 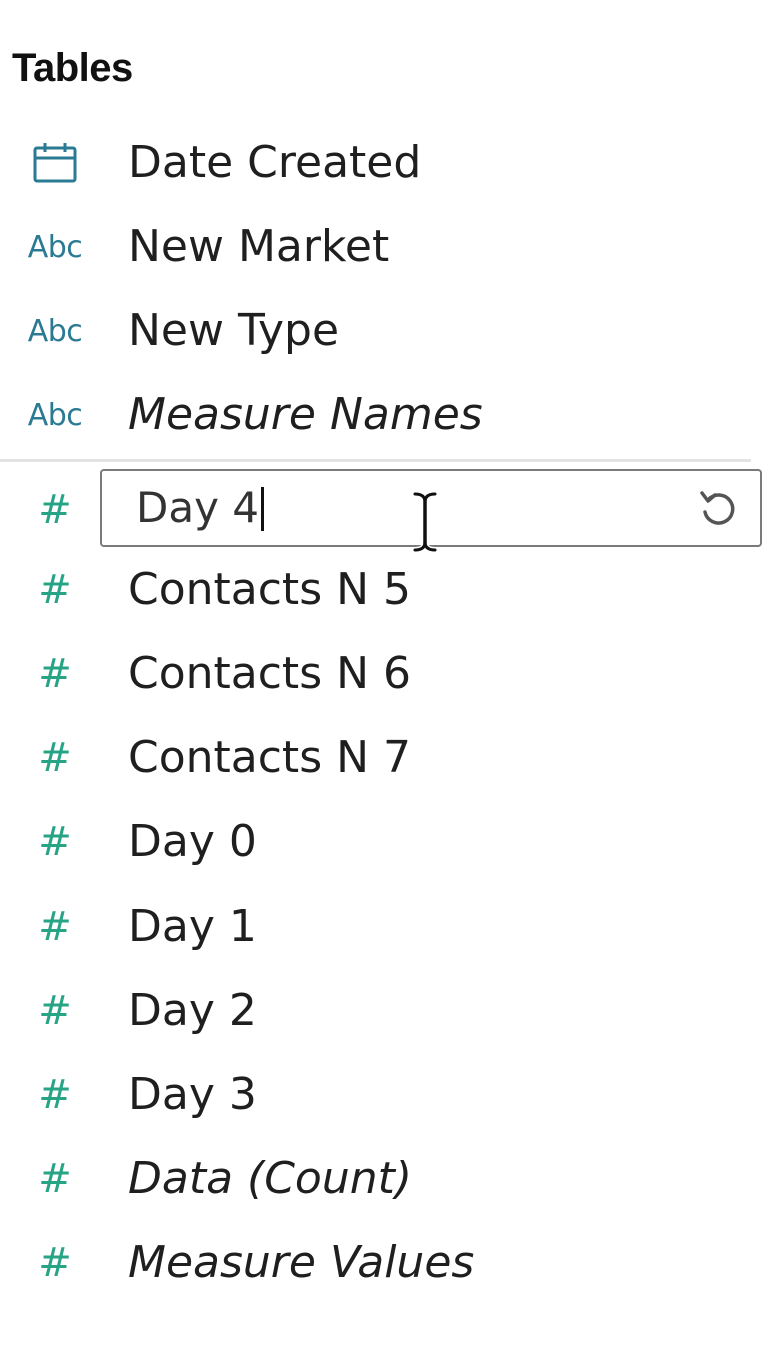 I want to click on rename-field-input, so click(x=416, y=508).